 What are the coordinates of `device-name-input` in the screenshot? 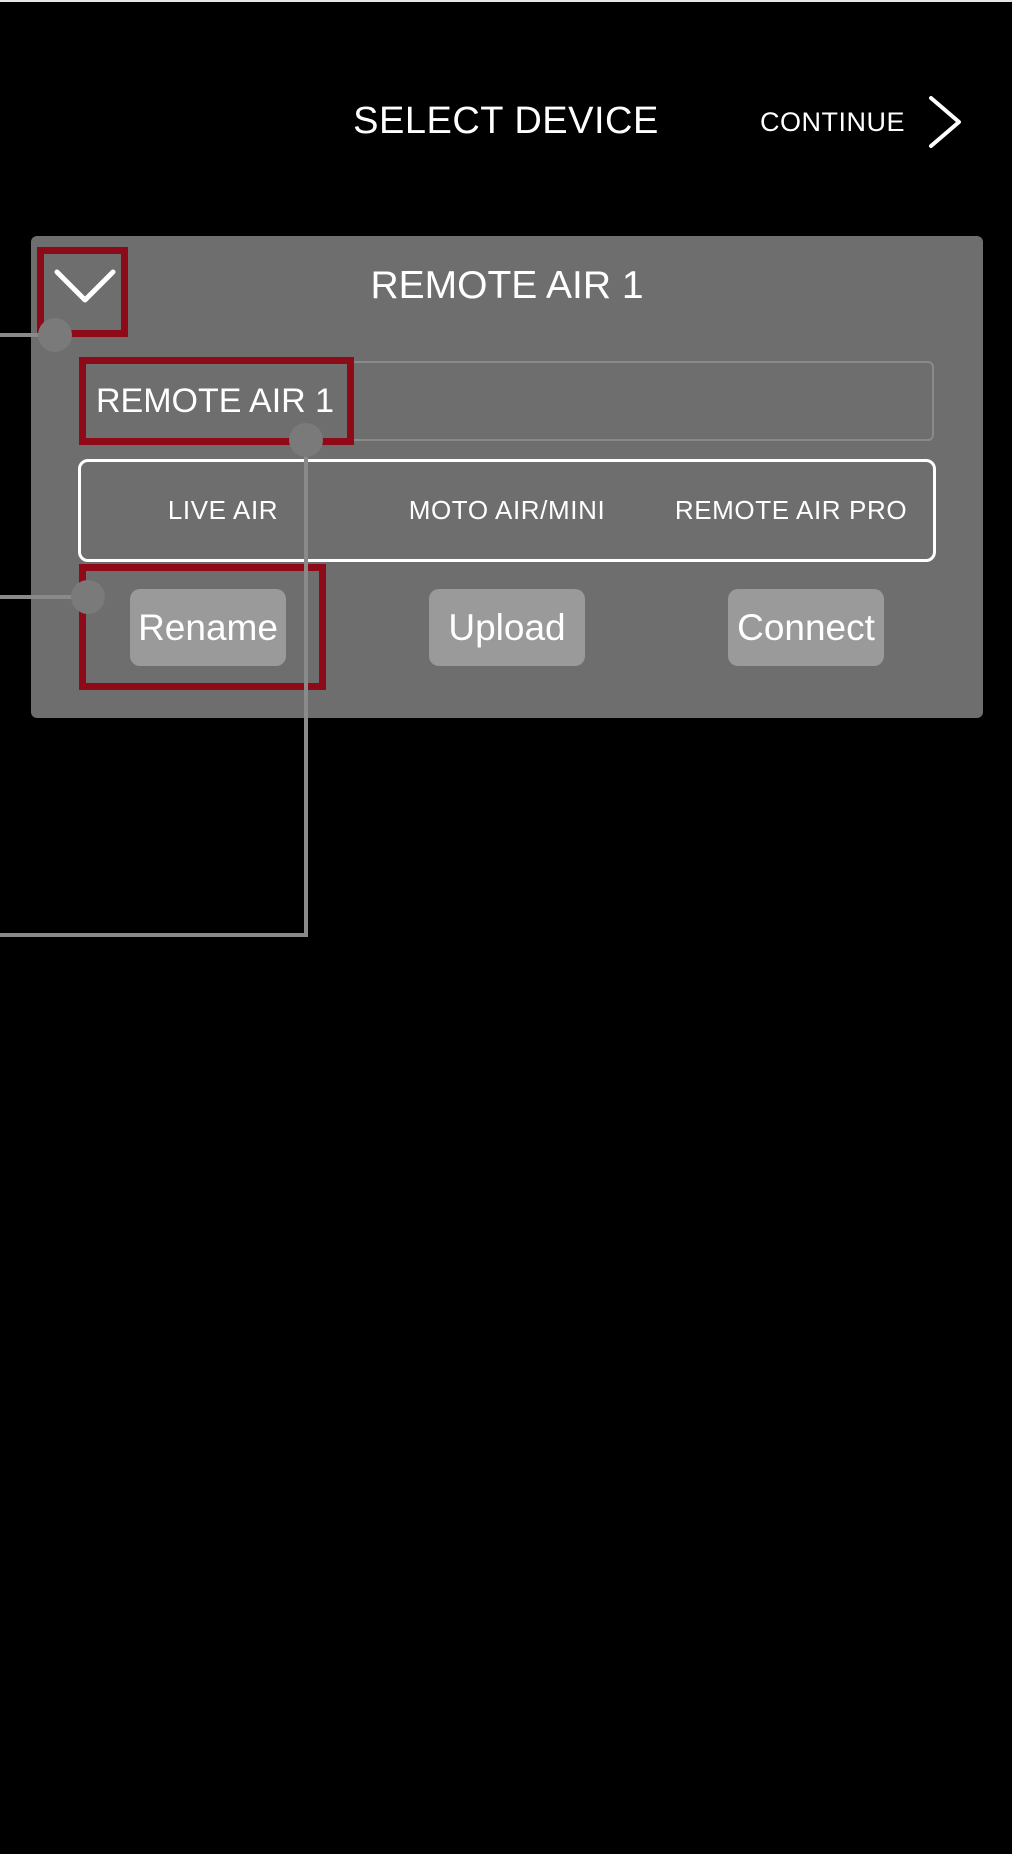 It's located at (506, 401).